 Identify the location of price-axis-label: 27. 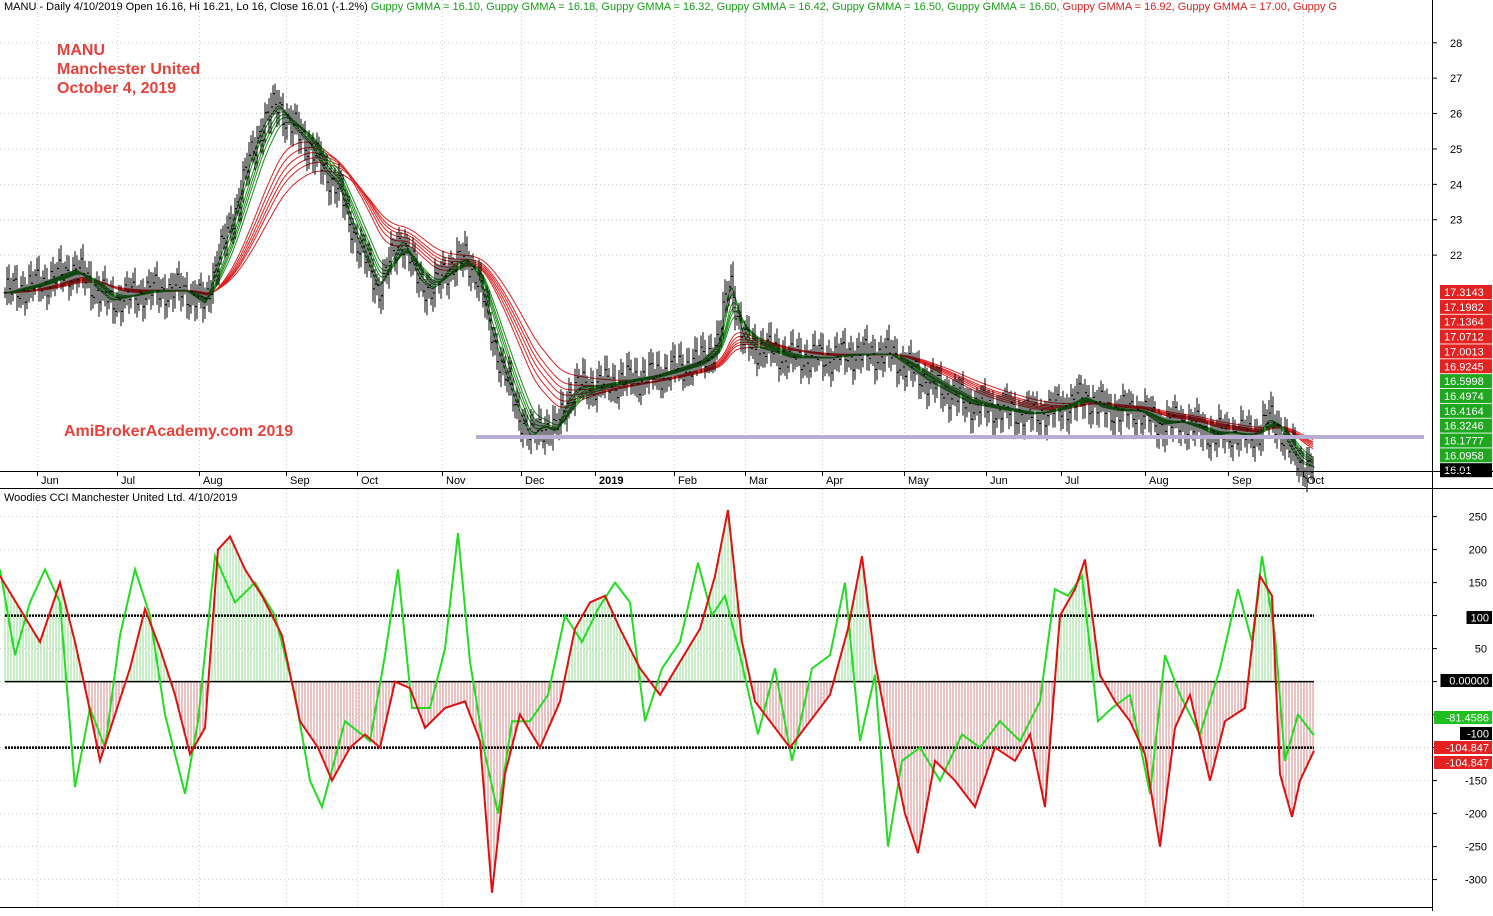
(1456, 79).